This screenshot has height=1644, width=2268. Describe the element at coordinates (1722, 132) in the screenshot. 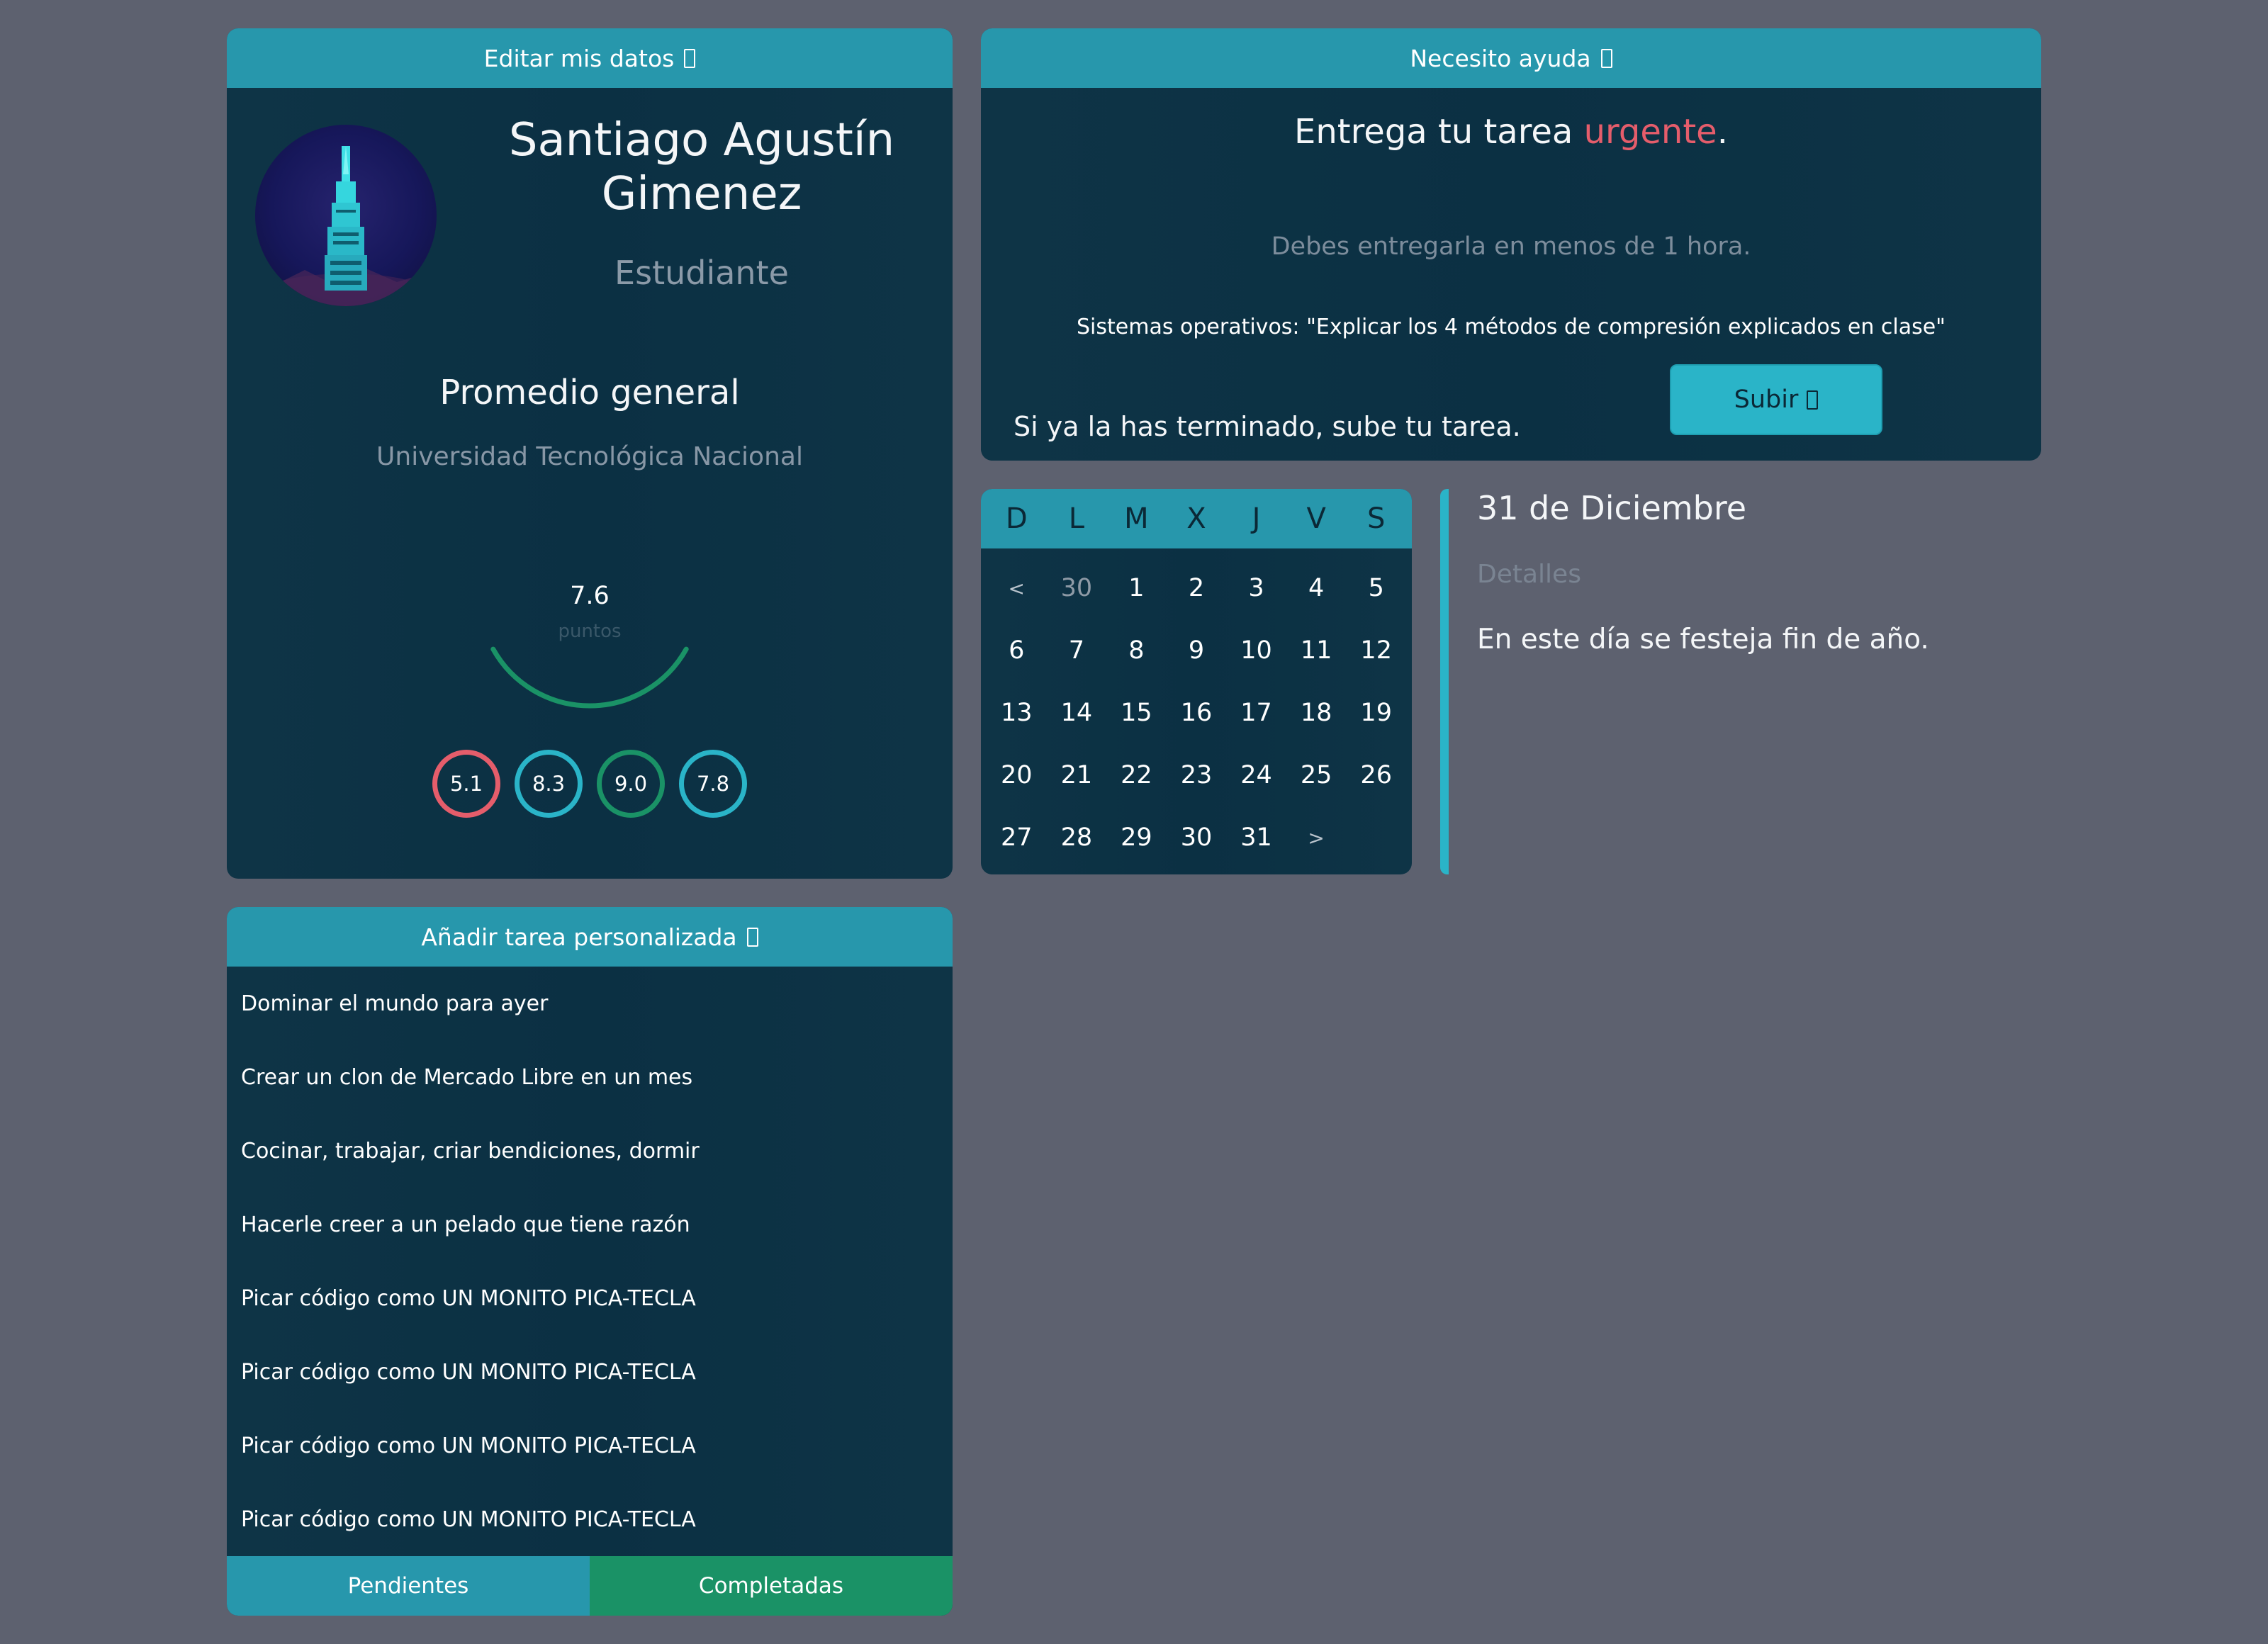

I see `urgent-suffix: .` at that location.